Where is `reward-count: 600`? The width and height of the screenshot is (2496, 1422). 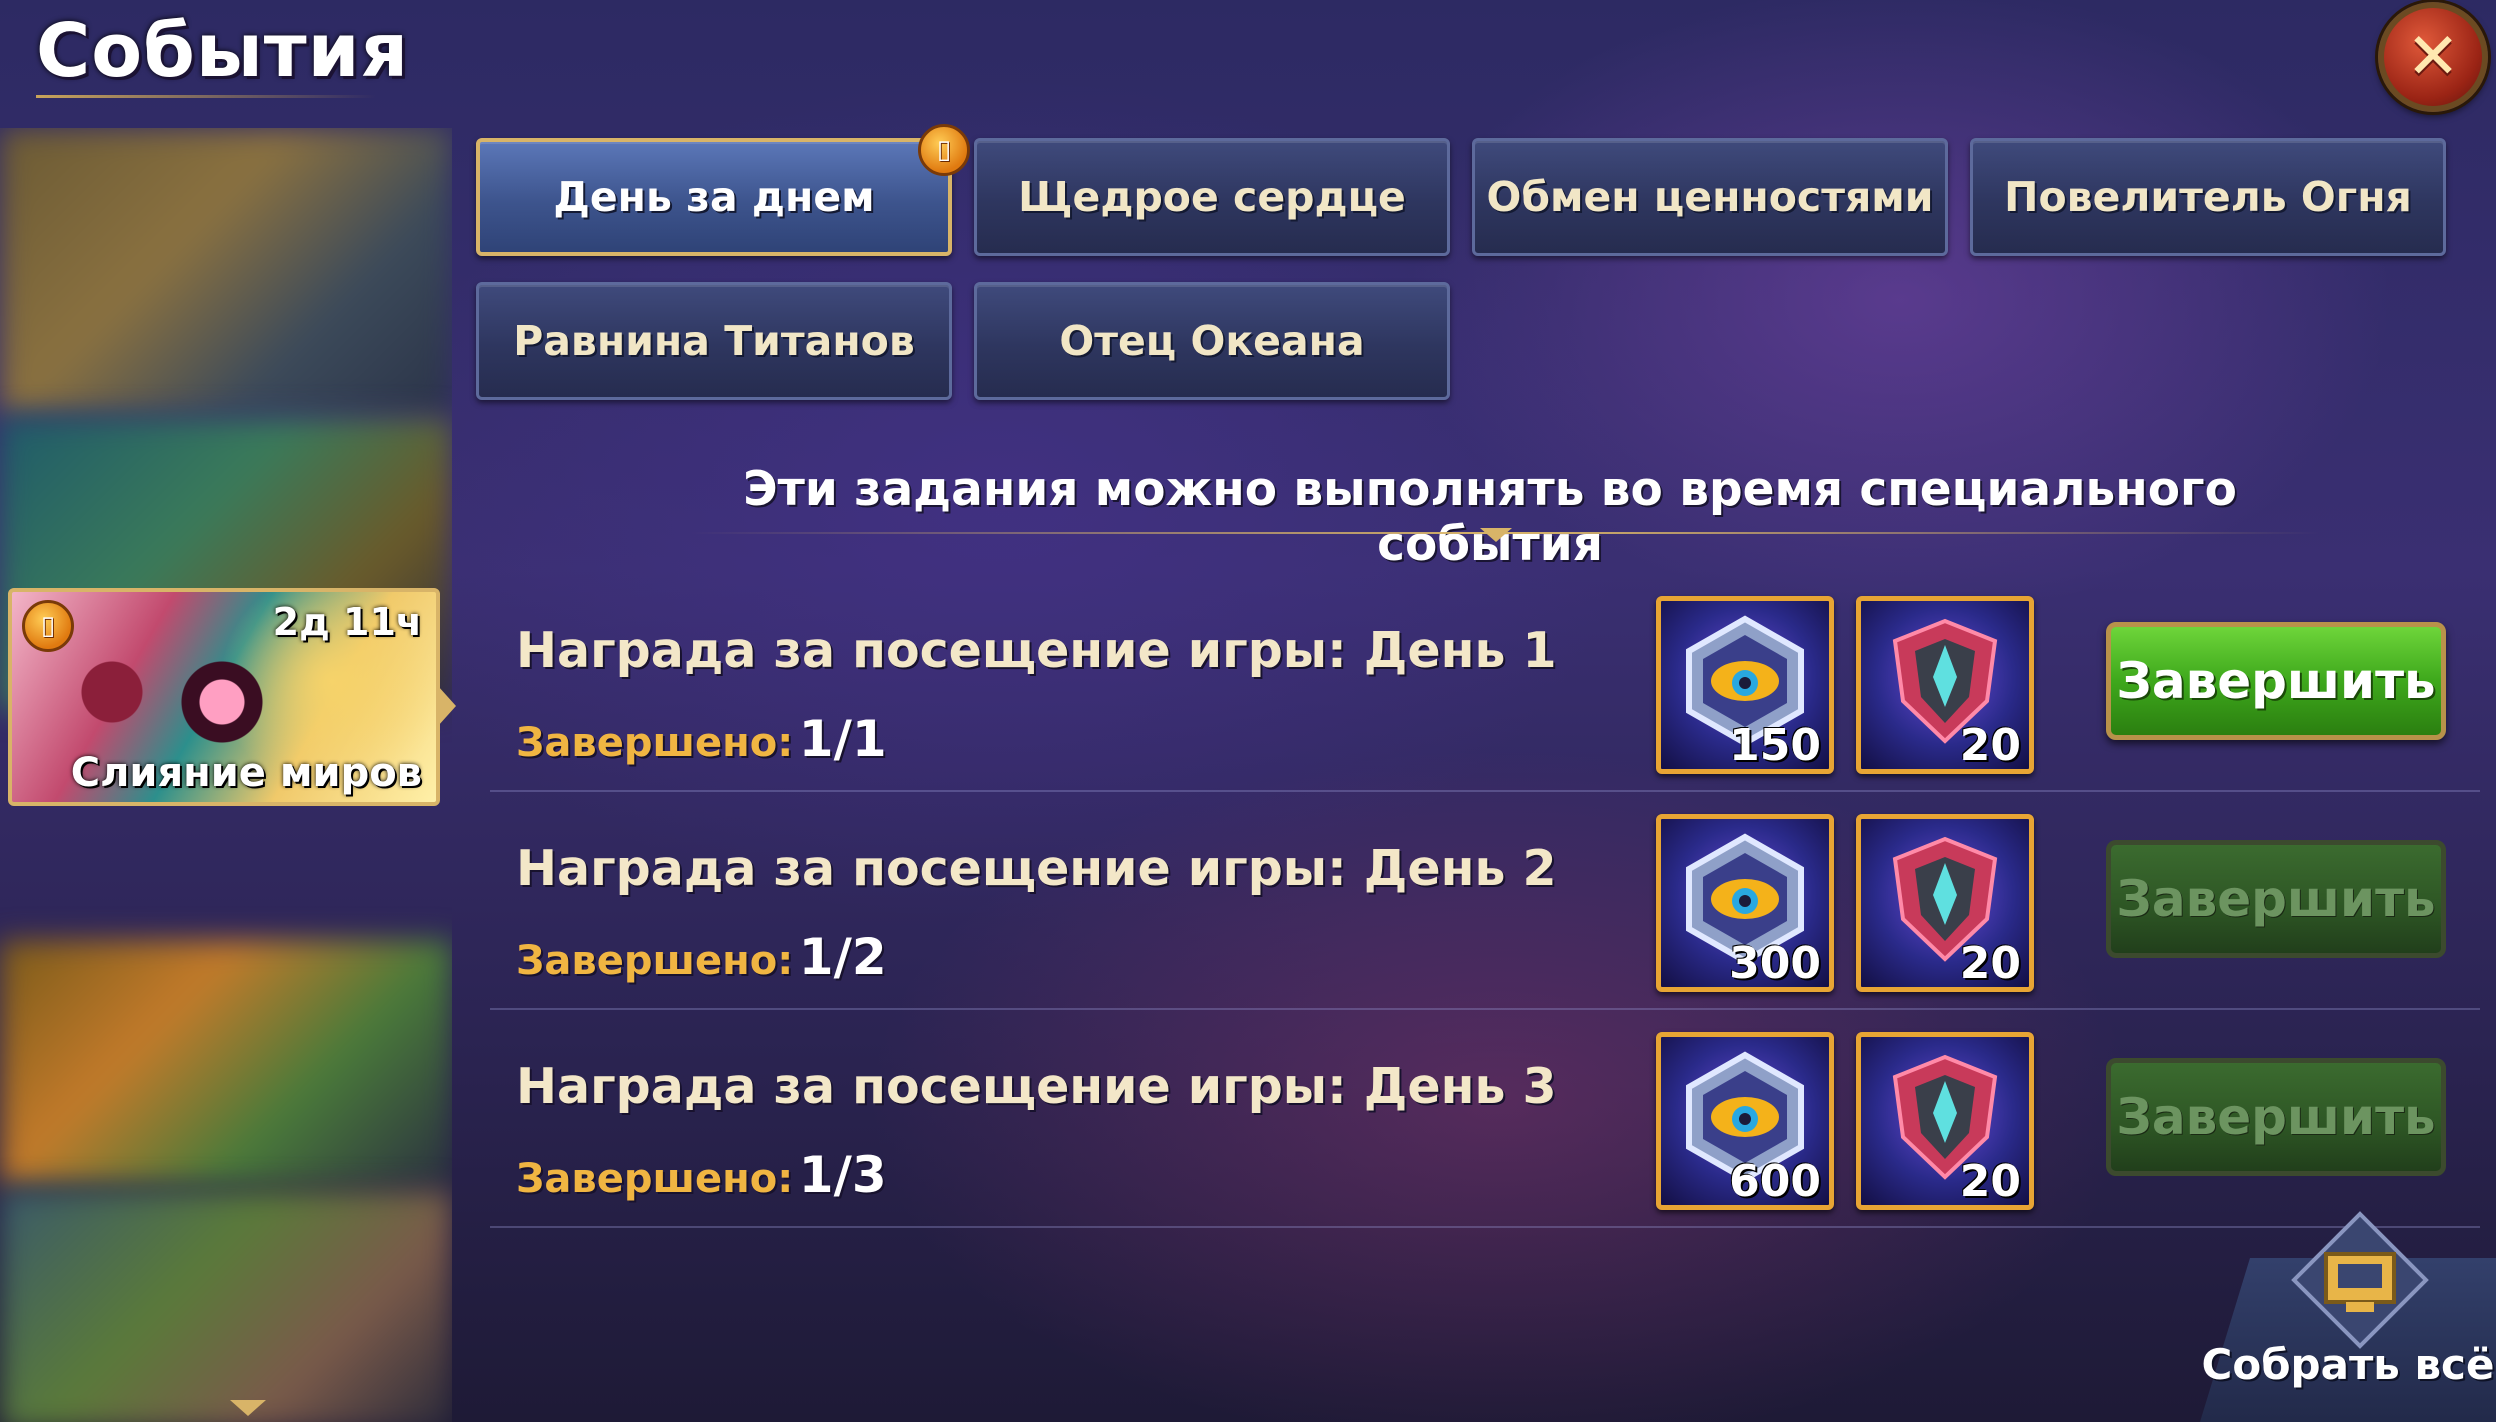 reward-count: 600 is located at coordinates (1775, 1181).